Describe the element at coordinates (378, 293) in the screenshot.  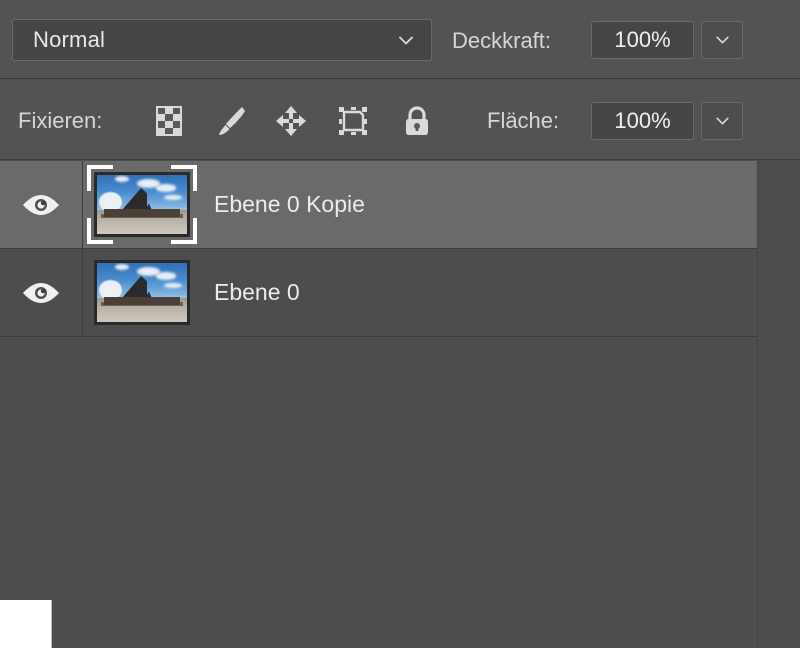
I see `table-row: Ebene 0` at that location.